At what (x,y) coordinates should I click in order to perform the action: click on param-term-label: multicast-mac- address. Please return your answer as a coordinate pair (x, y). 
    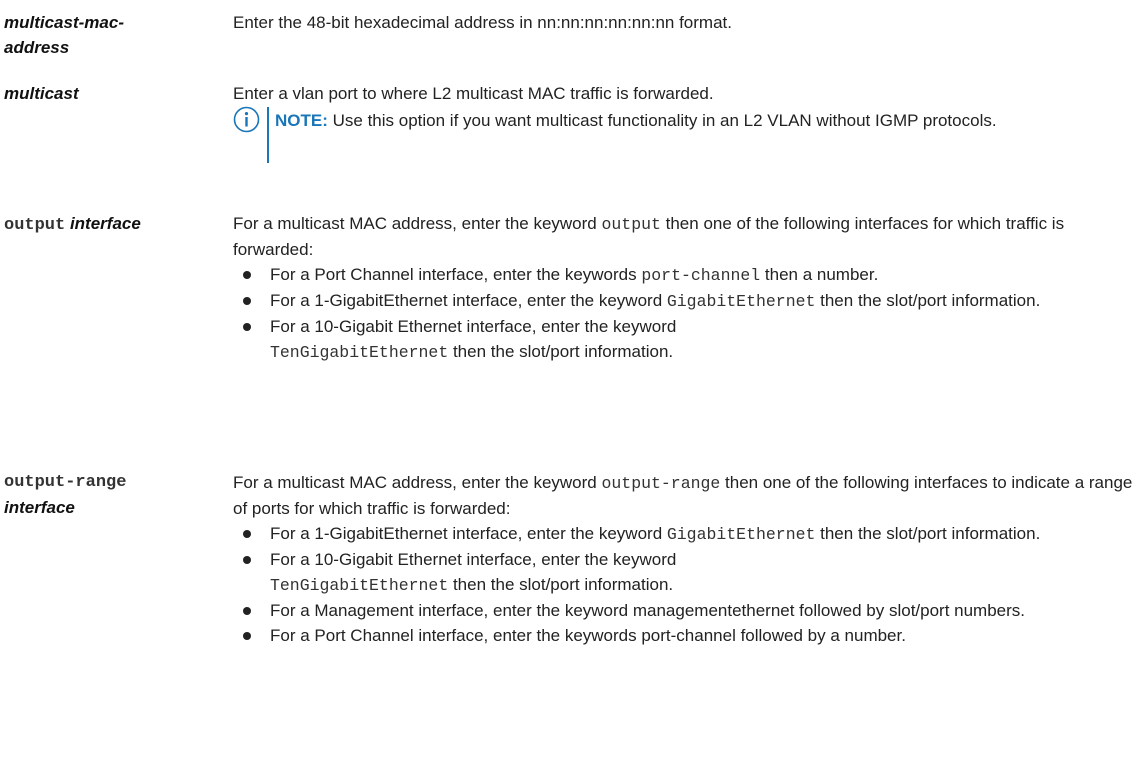
    Looking at the image, I should click on (64, 35).